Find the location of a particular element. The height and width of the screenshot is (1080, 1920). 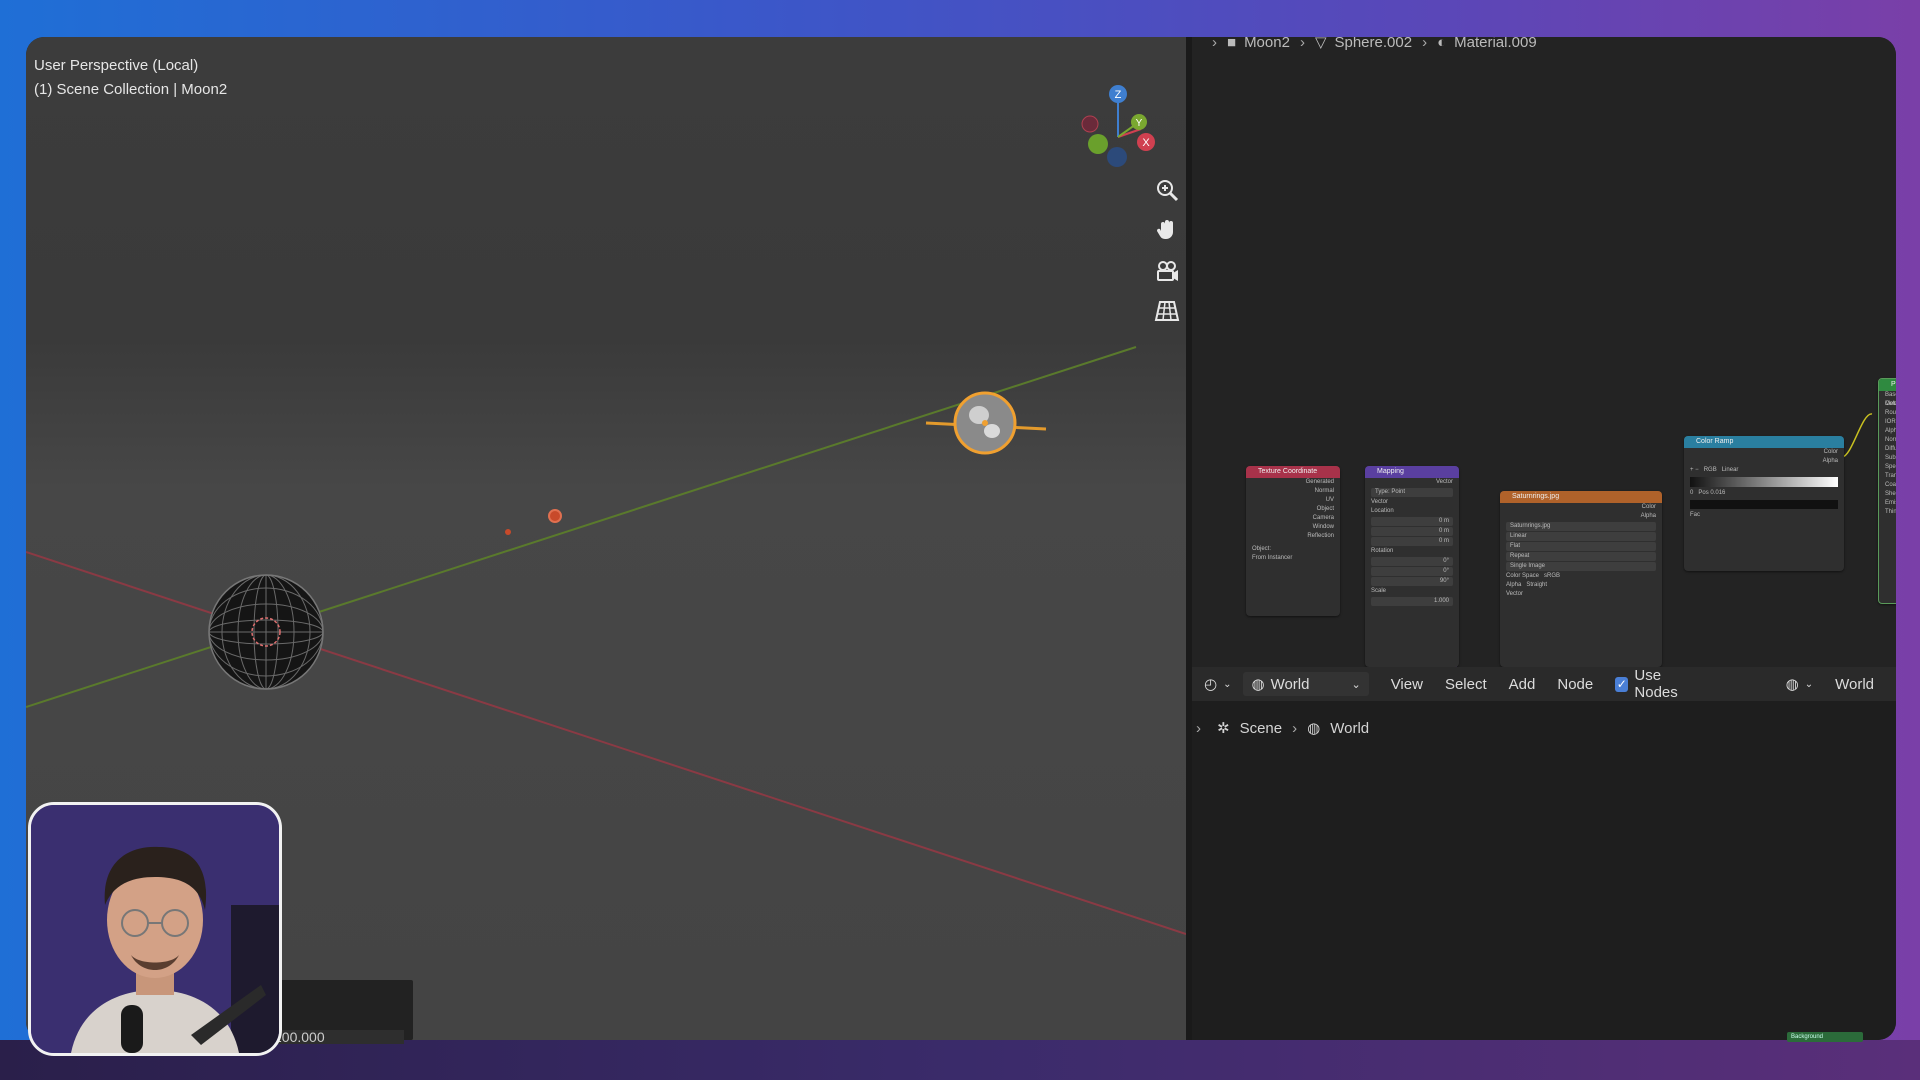

extension-dropdown: Repeat is located at coordinates (1581, 556).